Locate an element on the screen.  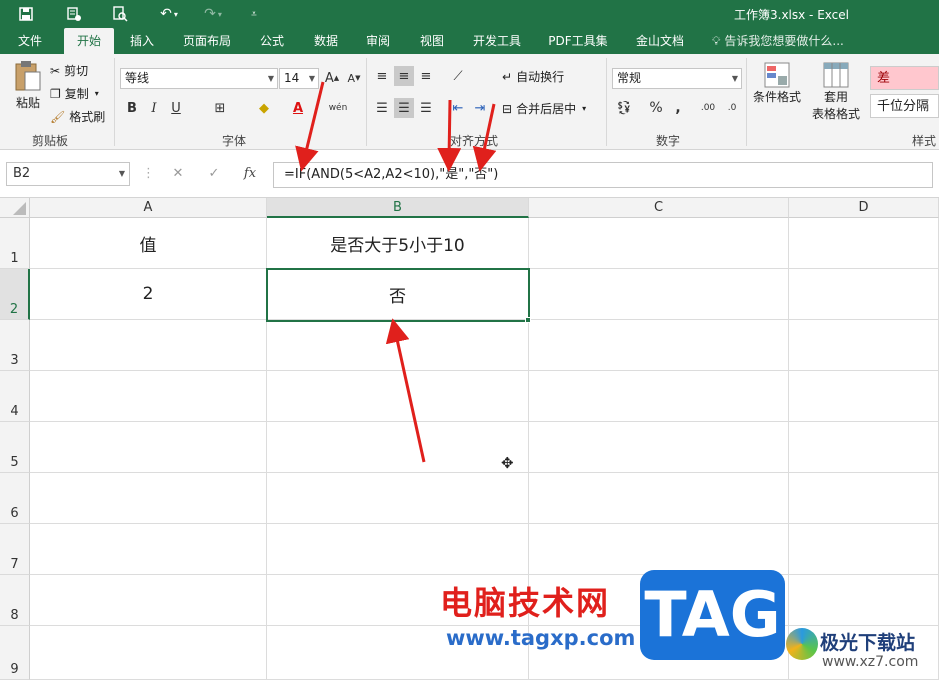
arrow-to-no-value is located at coordinates (484, 137).